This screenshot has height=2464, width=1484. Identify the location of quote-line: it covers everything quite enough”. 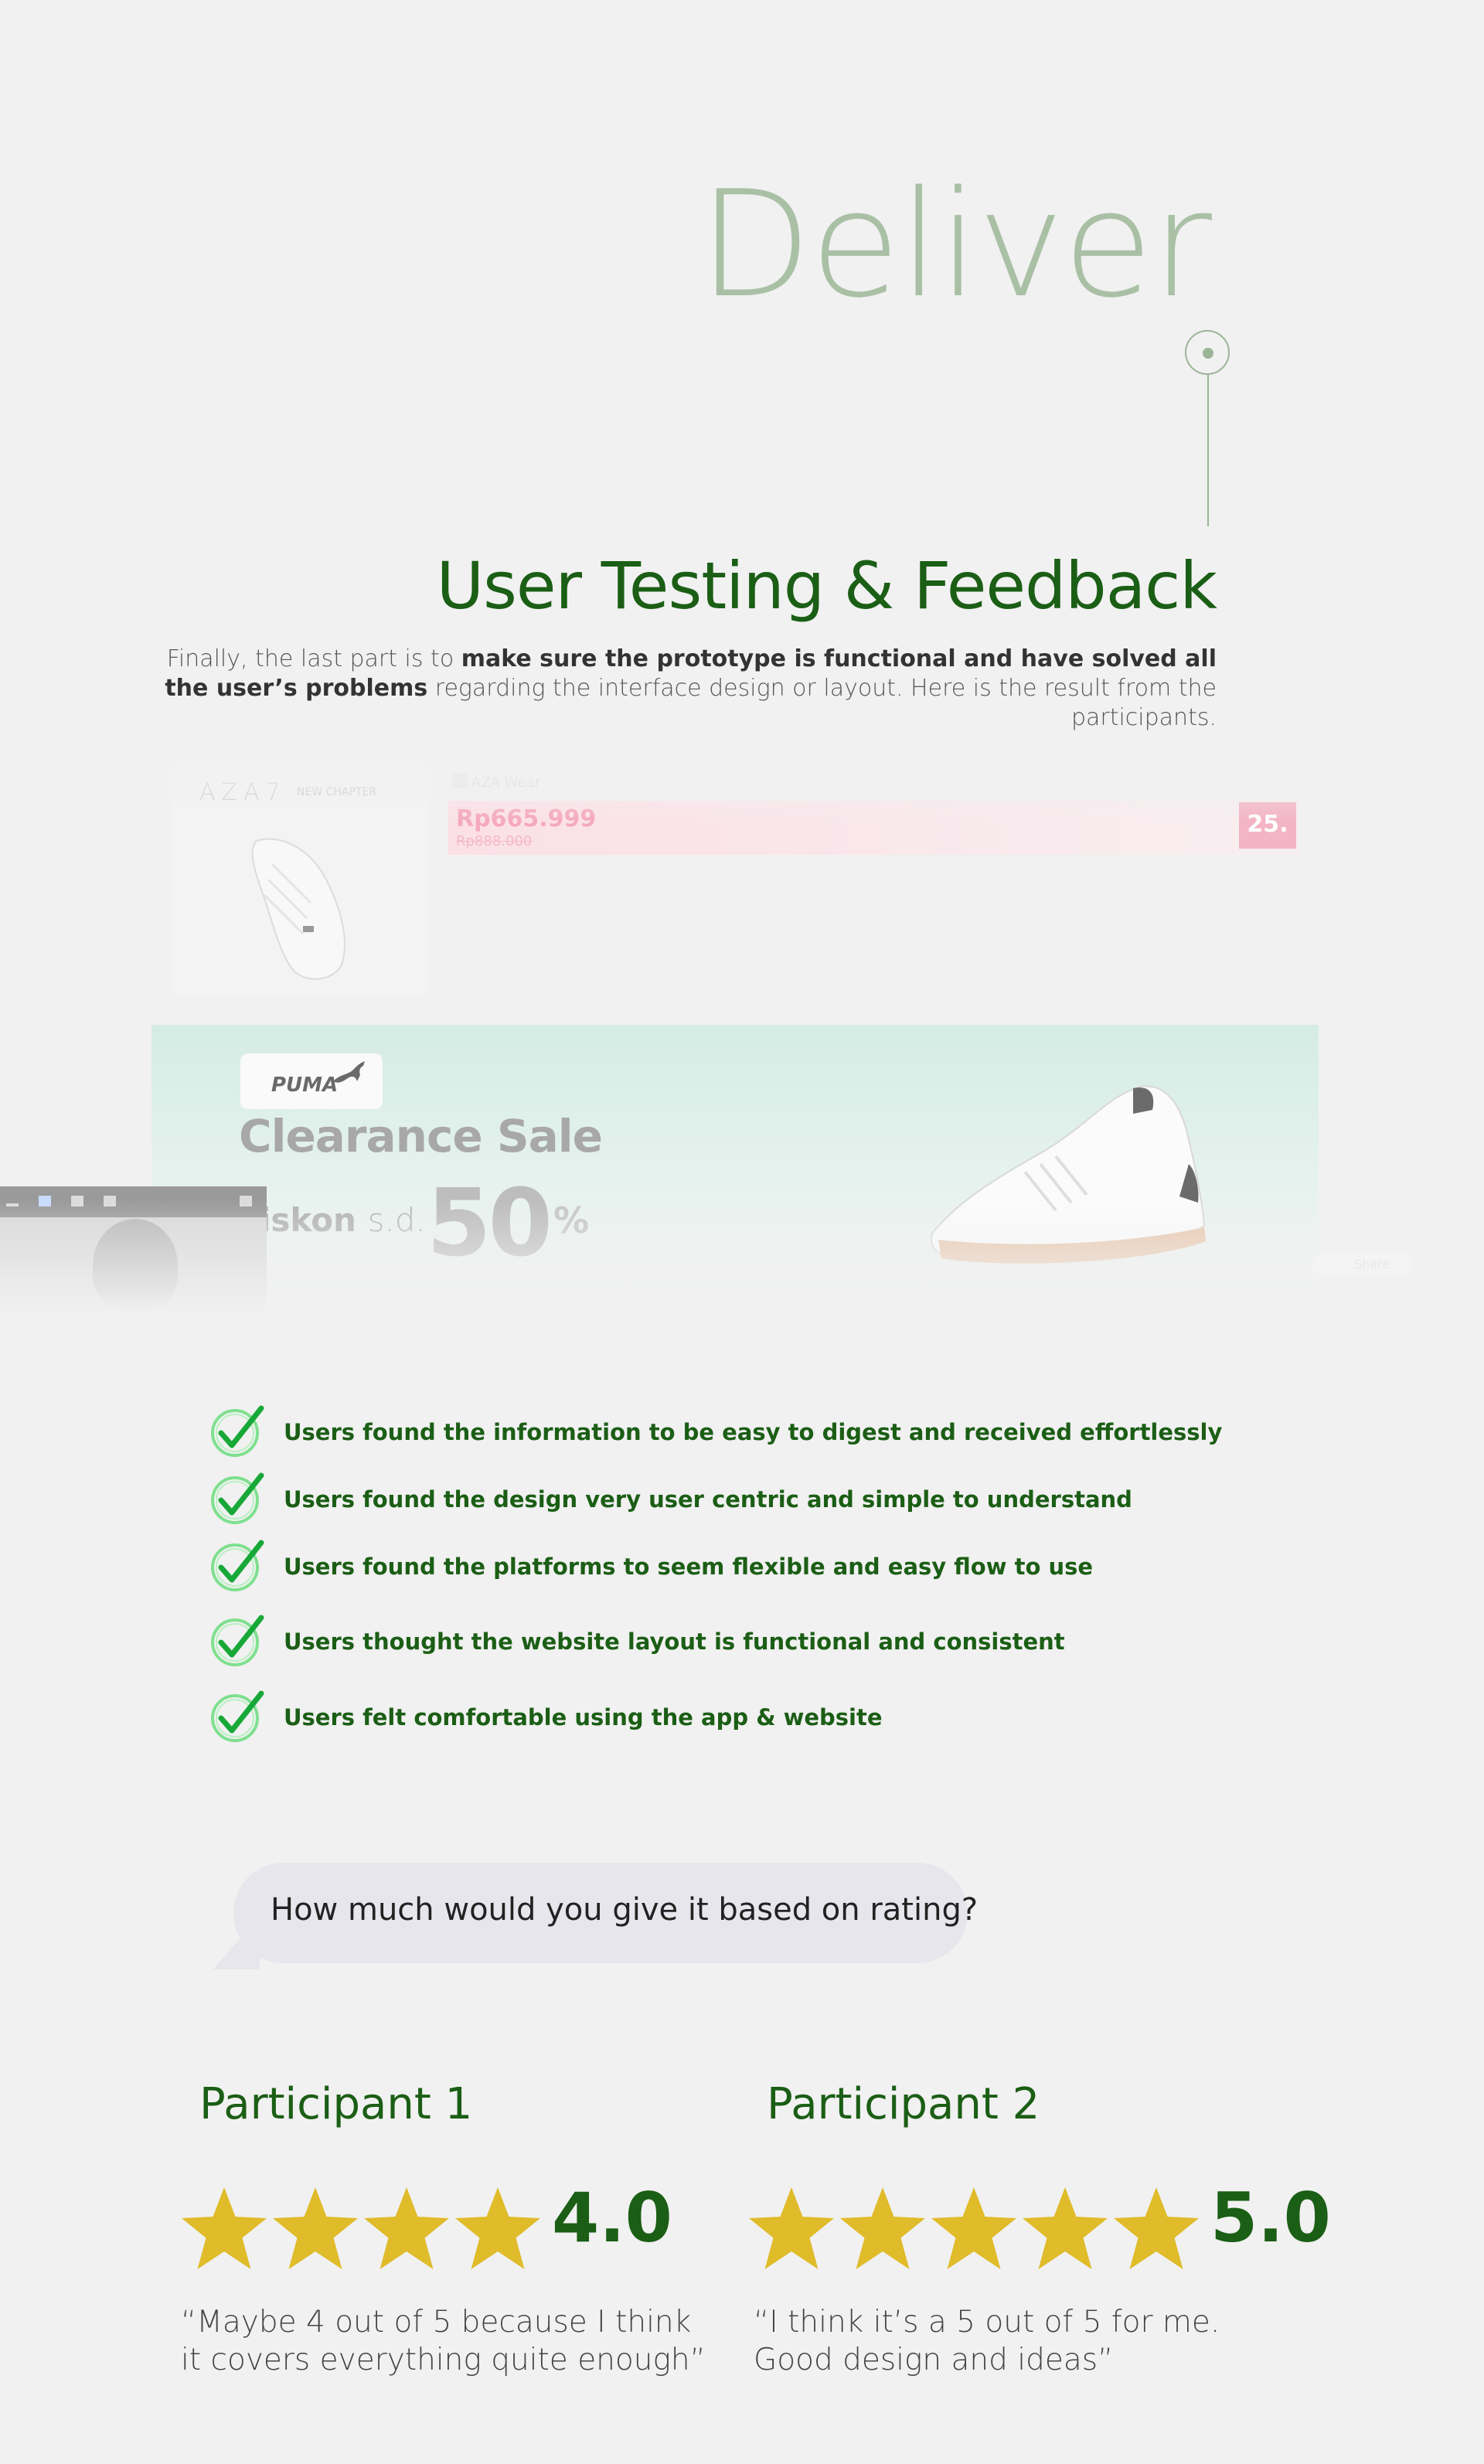
(443, 2360).